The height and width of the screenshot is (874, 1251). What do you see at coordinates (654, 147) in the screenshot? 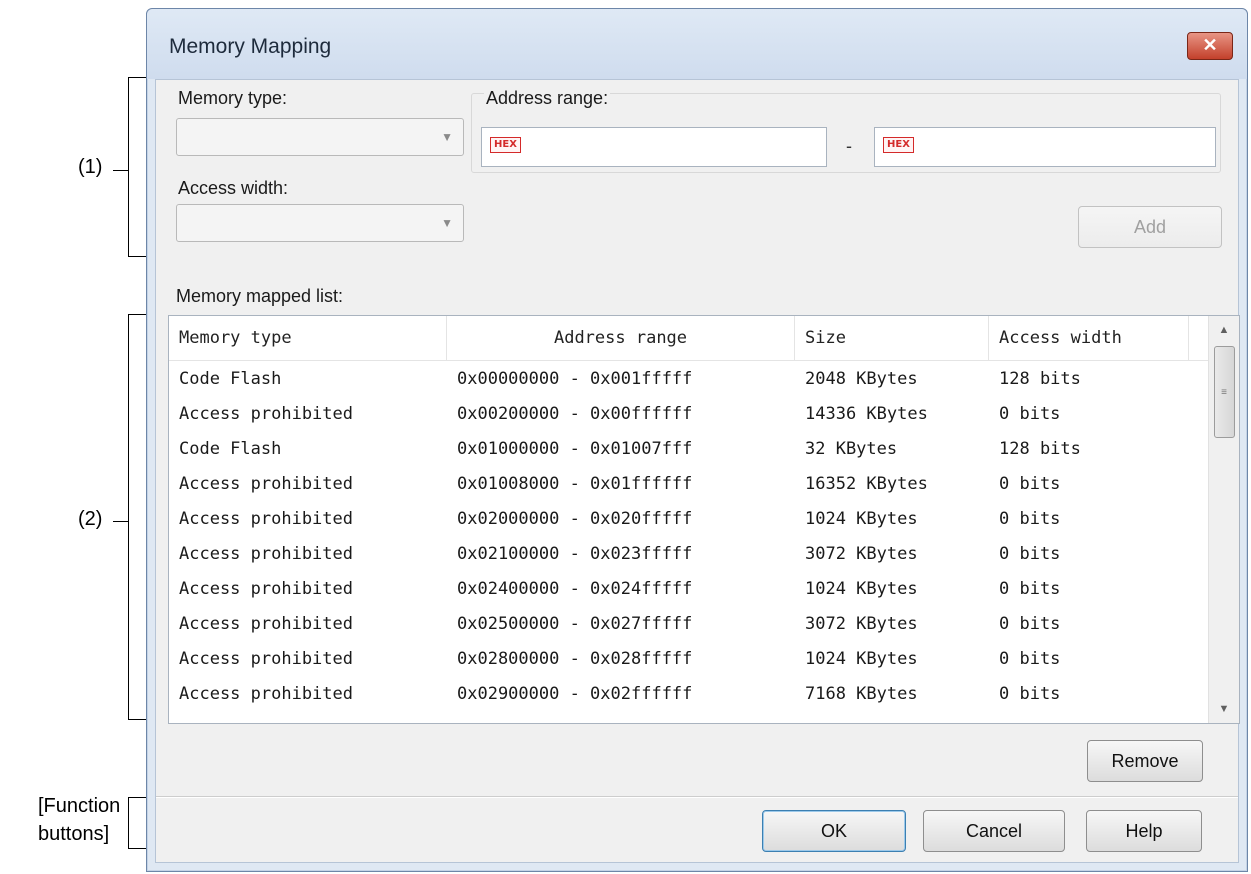
I see `address-start-input: HEX` at bounding box center [654, 147].